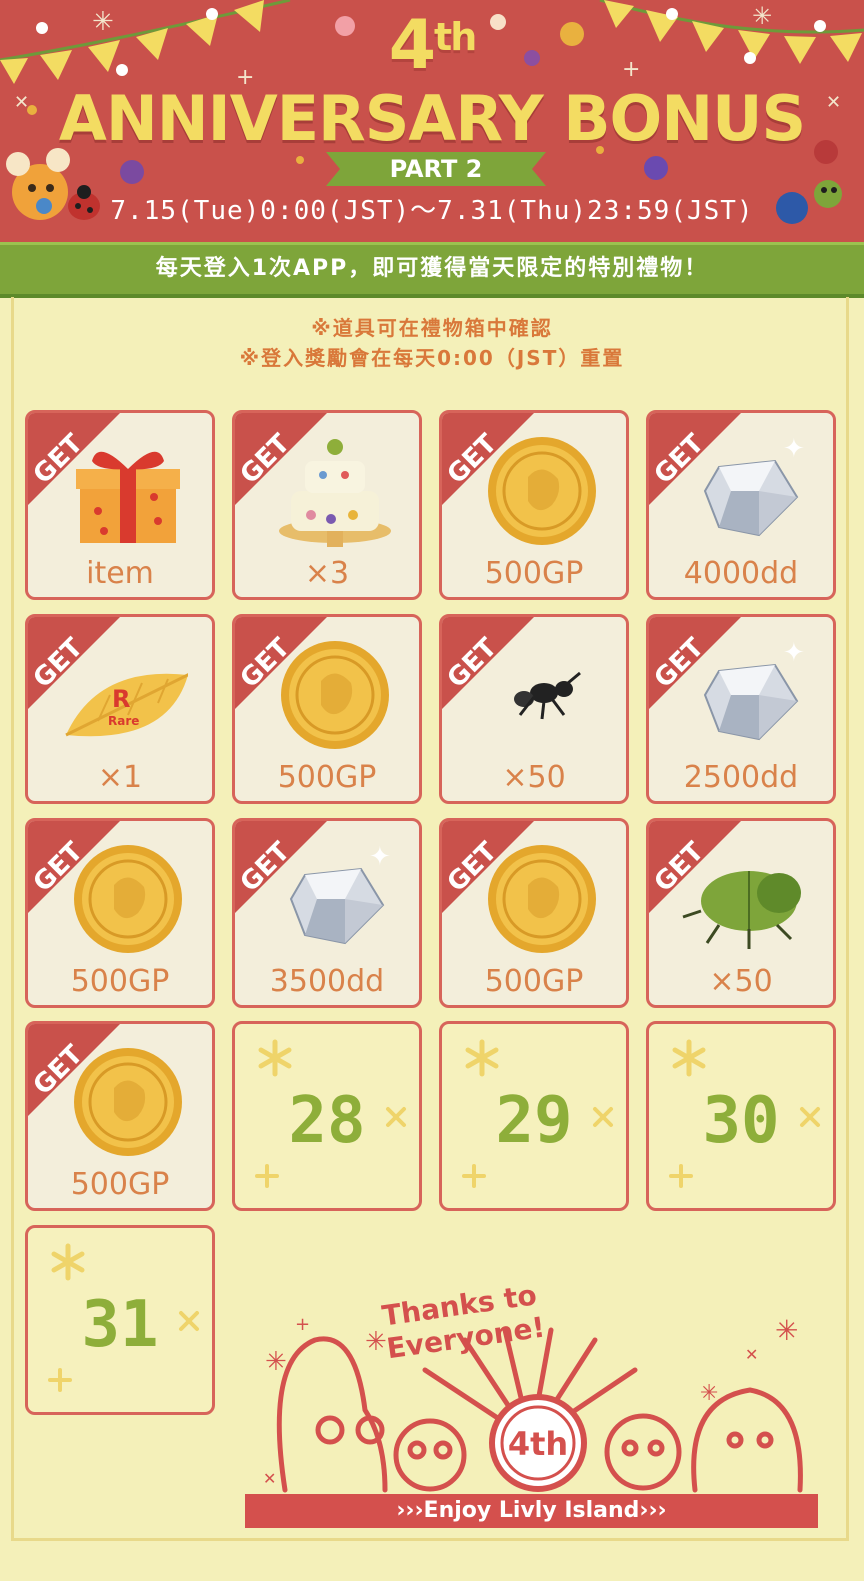 This screenshot has height=1581, width=864. I want to click on reward-day-tile: item GET, so click(120, 505).